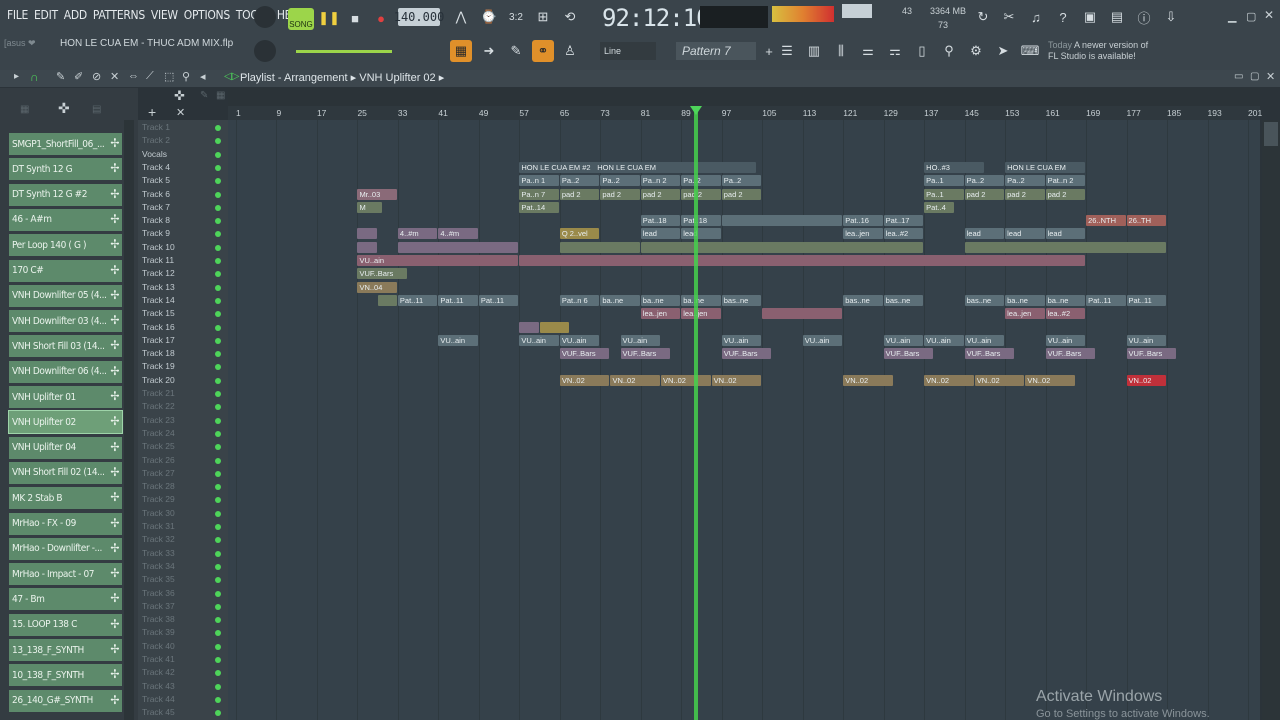  What do you see at coordinates (868, 51) in the screenshot?
I see `plugin-icon: ⚌` at bounding box center [868, 51].